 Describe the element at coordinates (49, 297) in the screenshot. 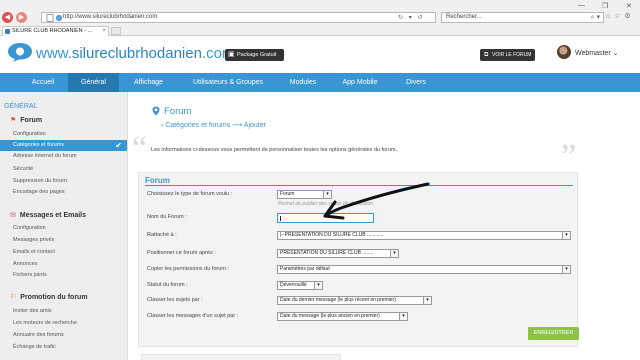

I see `sidebar-section-promotion: ⚐ Promotion du forum` at that location.